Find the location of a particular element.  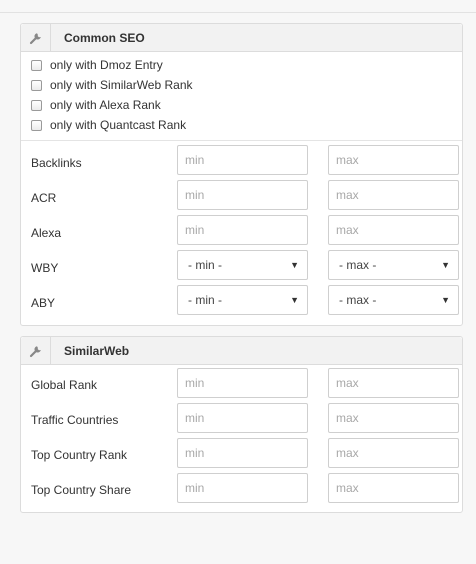

alexa-rank-checkbox is located at coordinates (36, 105).